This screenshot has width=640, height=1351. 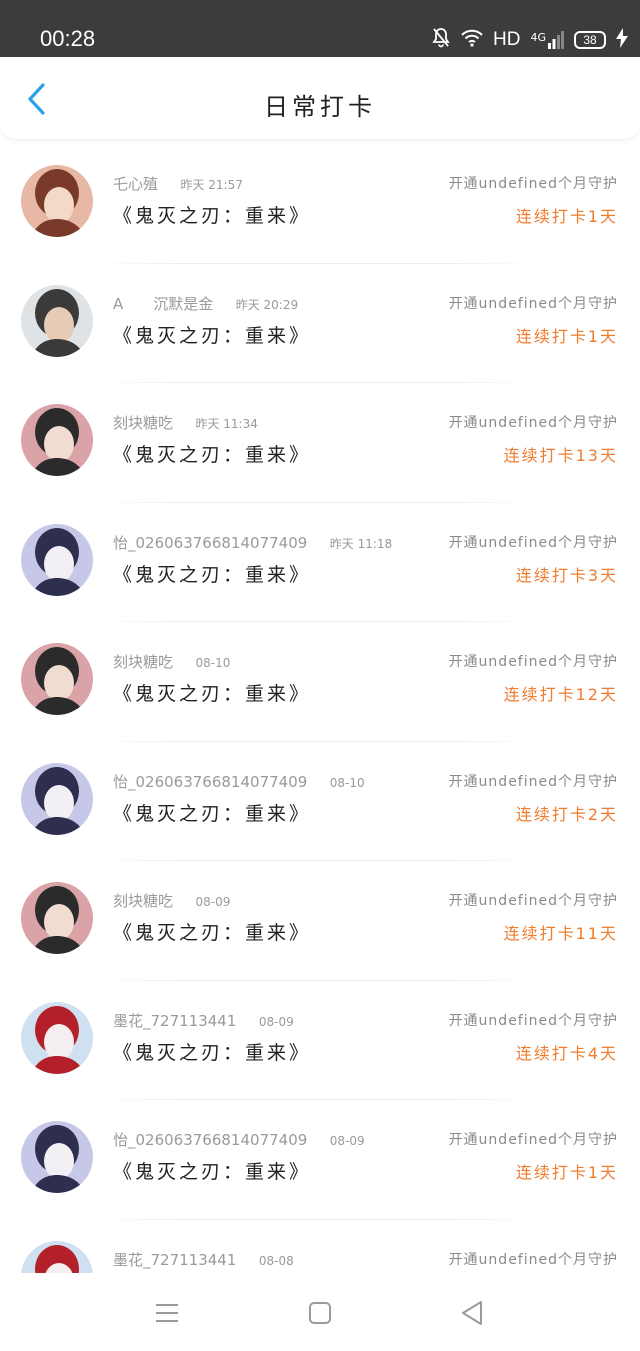 I want to click on back-triangle-icon, so click(x=472, y=1313).